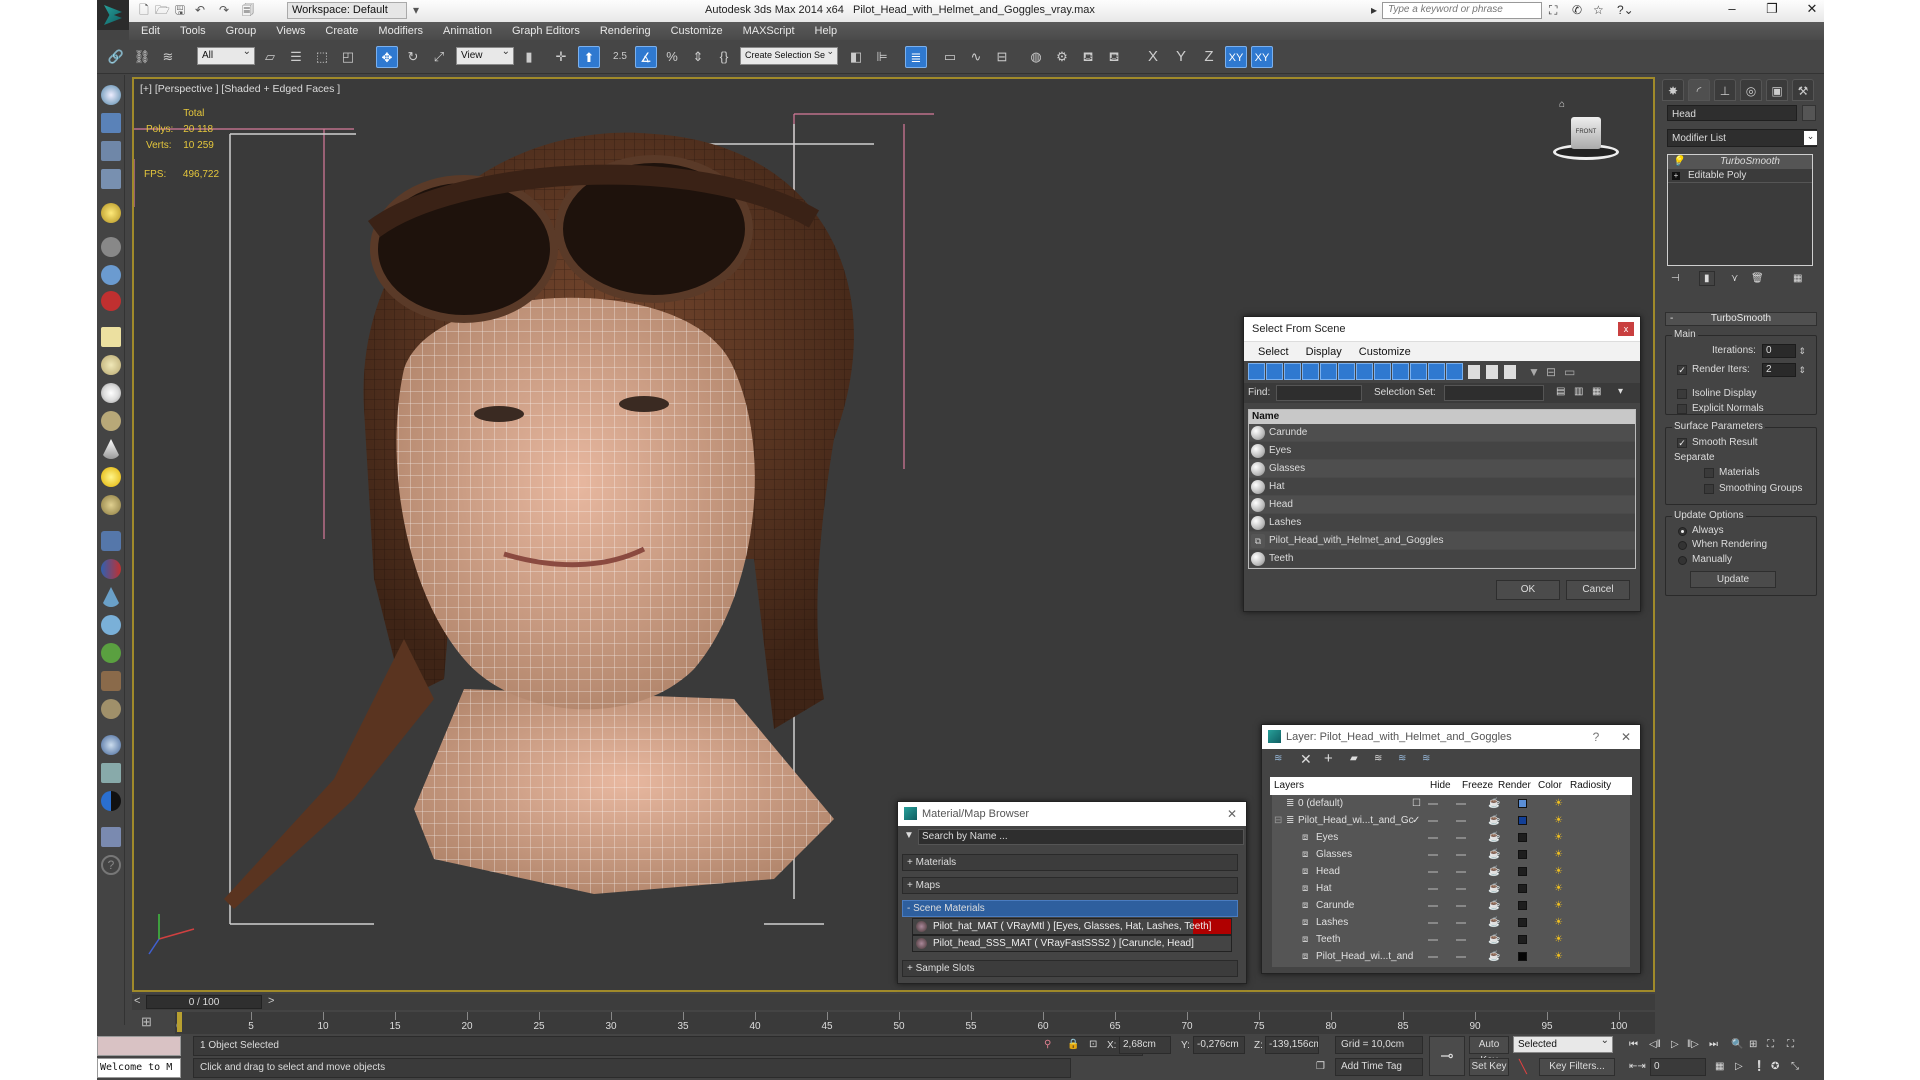 This screenshot has width=1920, height=1080. Describe the element at coordinates (400, 31) in the screenshot. I see `menu-modifiers: Modifiers` at that location.